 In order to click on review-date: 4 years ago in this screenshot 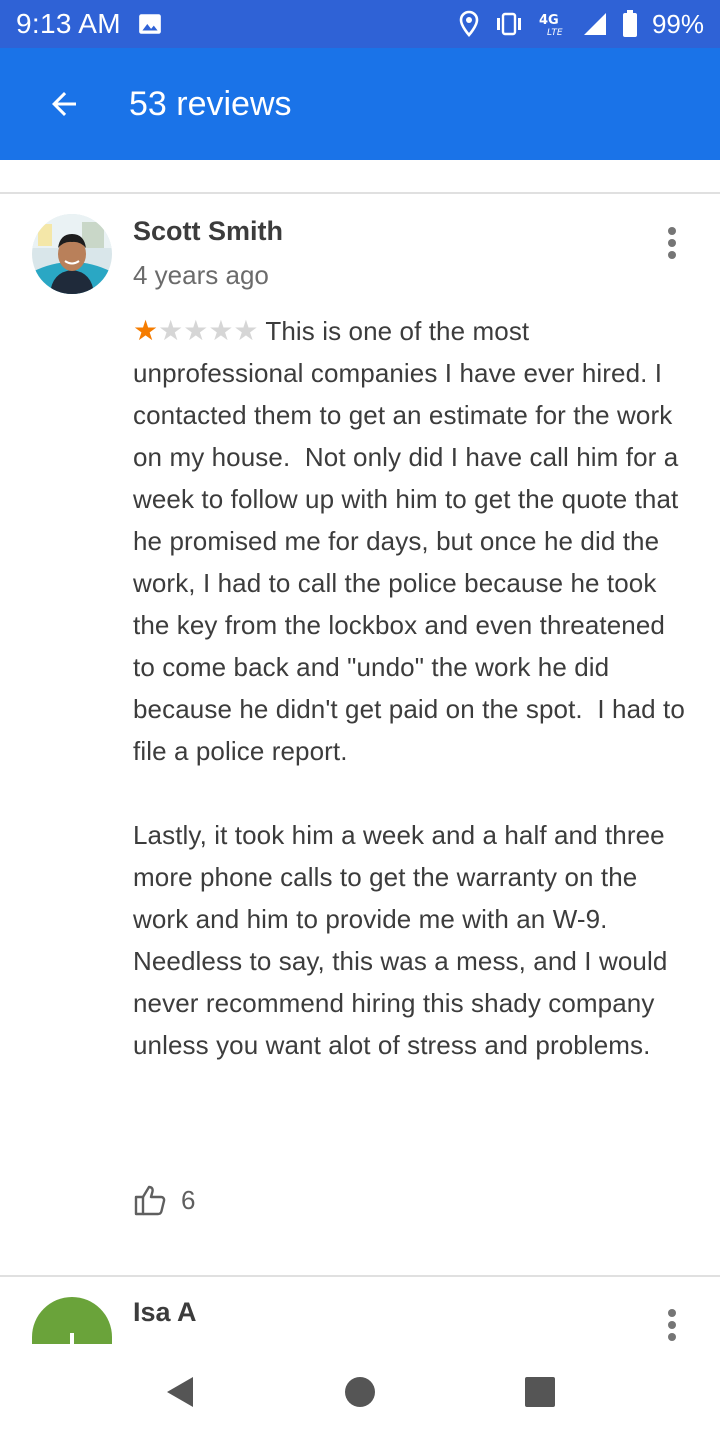, I will do `click(201, 275)`.